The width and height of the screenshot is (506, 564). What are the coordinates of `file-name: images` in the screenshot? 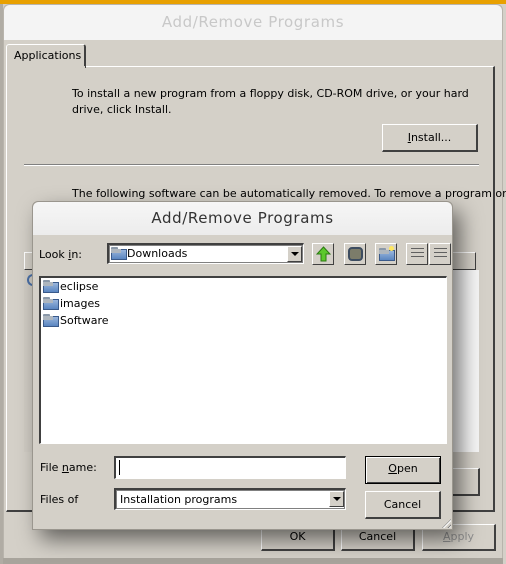 It's located at (80, 303).